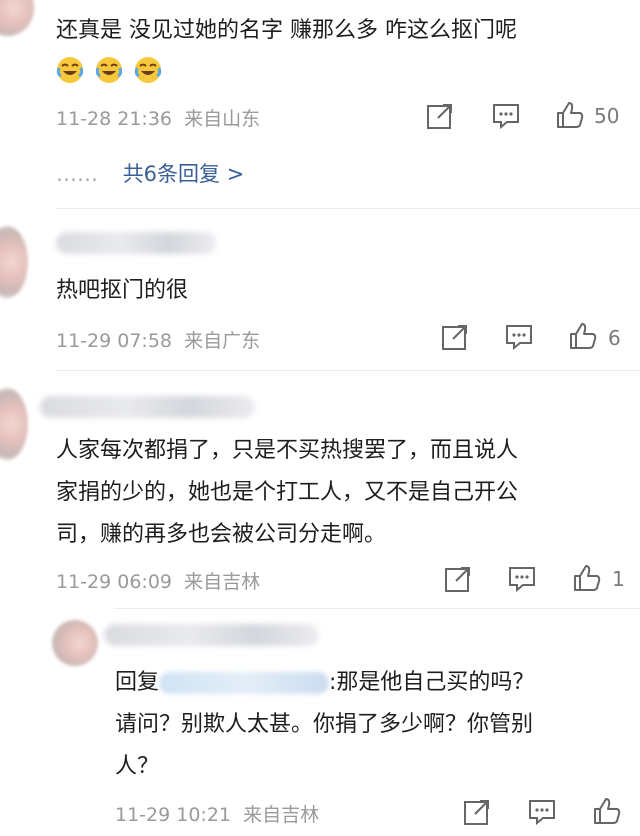  What do you see at coordinates (137, 766) in the screenshot?
I see `reply-line: 人？` at bounding box center [137, 766].